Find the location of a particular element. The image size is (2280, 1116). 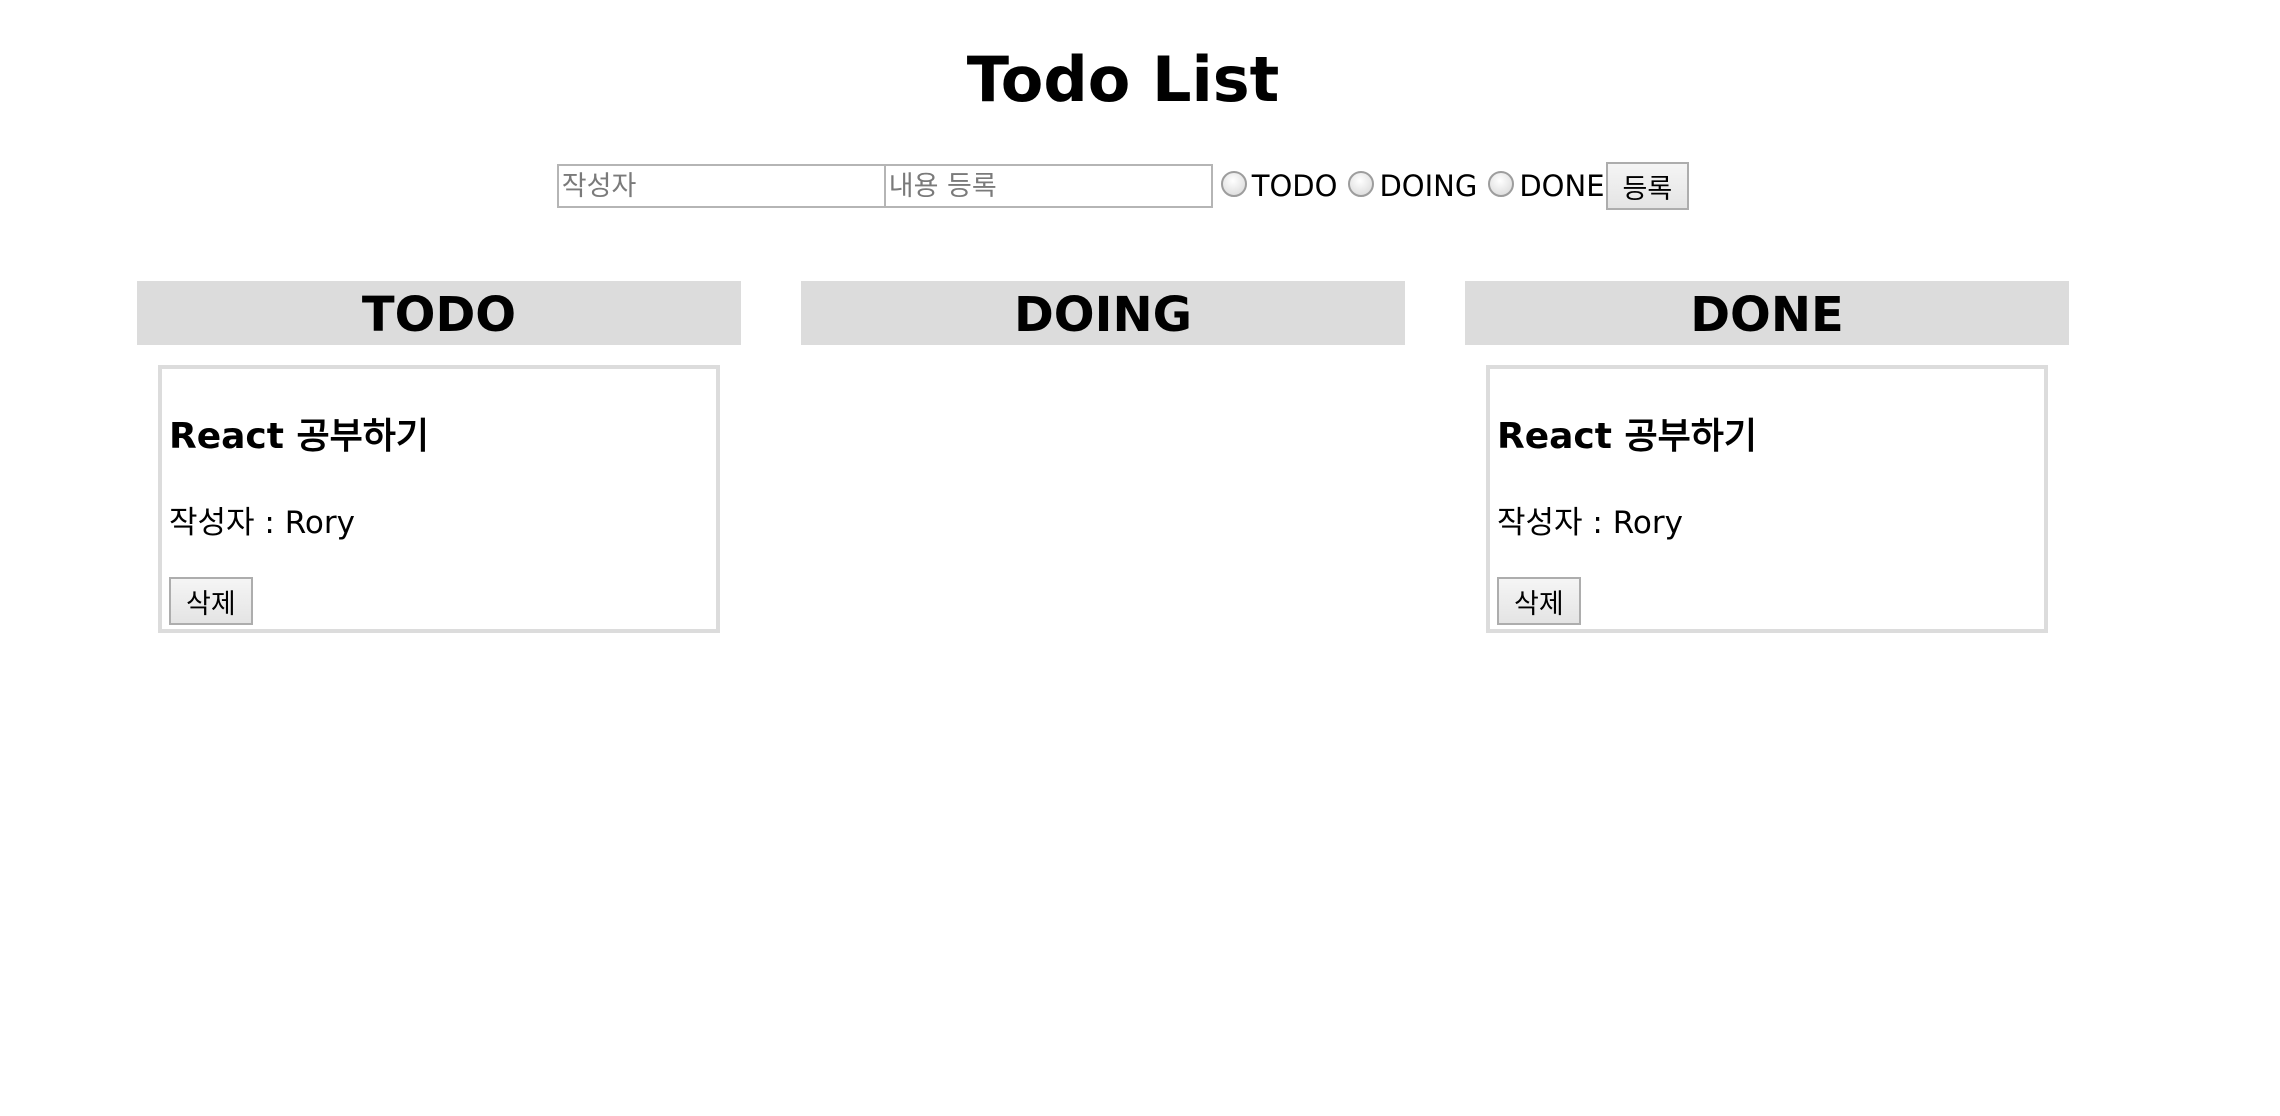

column-header-todo: TODO is located at coordinates (439, 313).